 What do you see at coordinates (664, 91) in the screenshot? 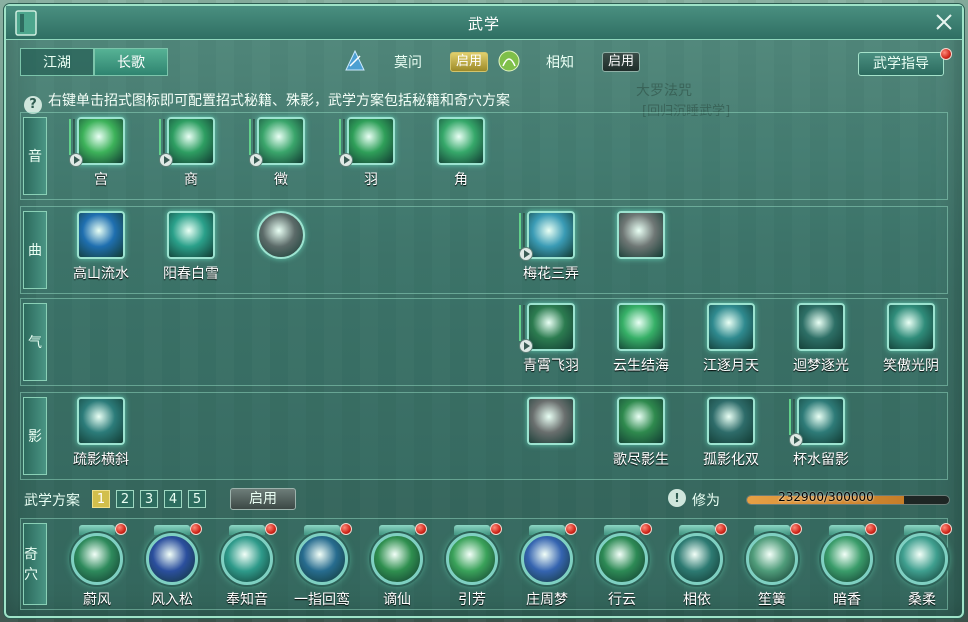
I see `background-spell-title: 大罗法咒` at bounding box center [664, 91].